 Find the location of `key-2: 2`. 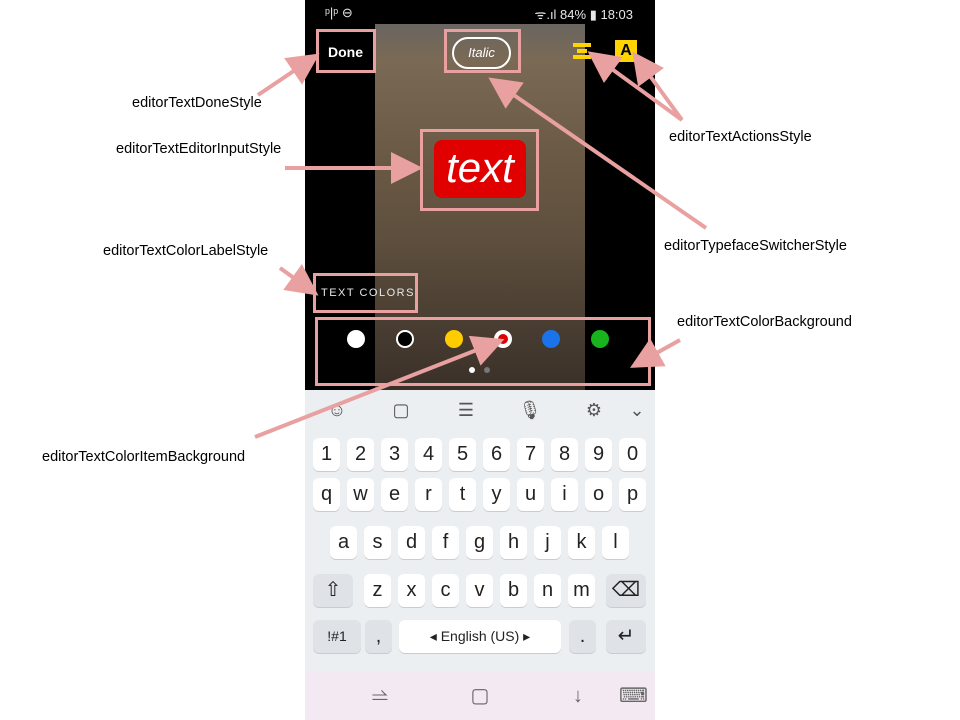

key-2: 2 is located at coordinates (360, 454).